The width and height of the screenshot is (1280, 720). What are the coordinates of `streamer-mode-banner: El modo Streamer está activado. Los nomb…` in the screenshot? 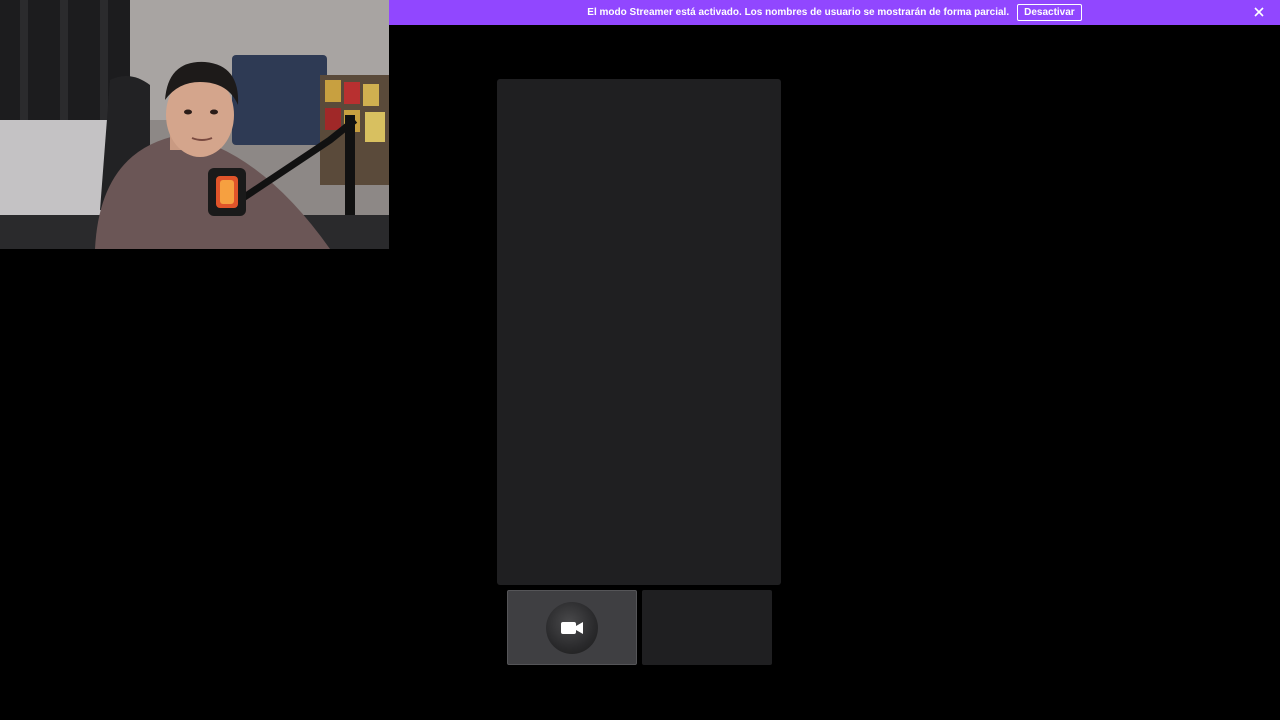 It's located at (834, 12).